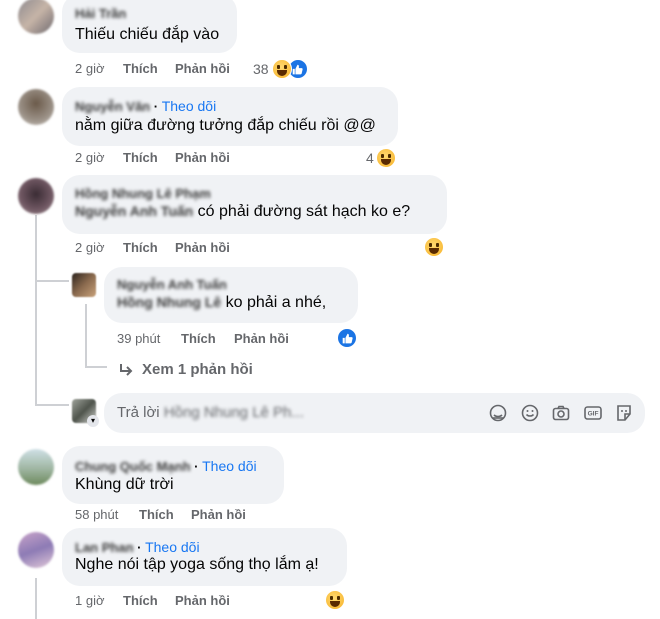  I want to click on reaction-summary: 38, so click(280, 69).